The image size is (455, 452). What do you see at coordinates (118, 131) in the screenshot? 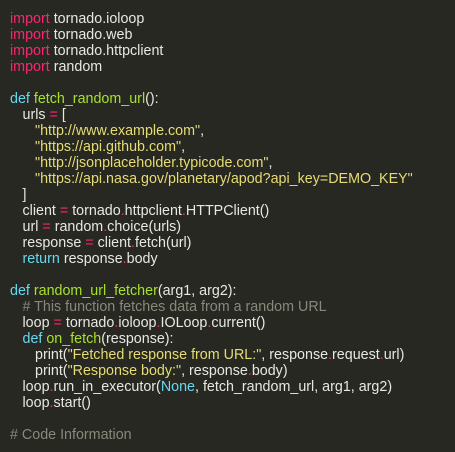
I see `code-token: "http://www.example.com"` at bounding box center [118, 131].